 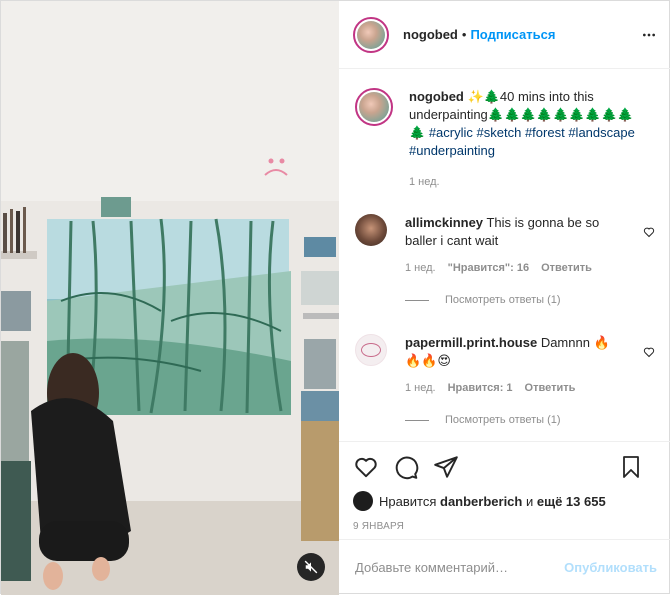 I want to click on likes-count: ещё 13 655, so click(x=571, y=501).